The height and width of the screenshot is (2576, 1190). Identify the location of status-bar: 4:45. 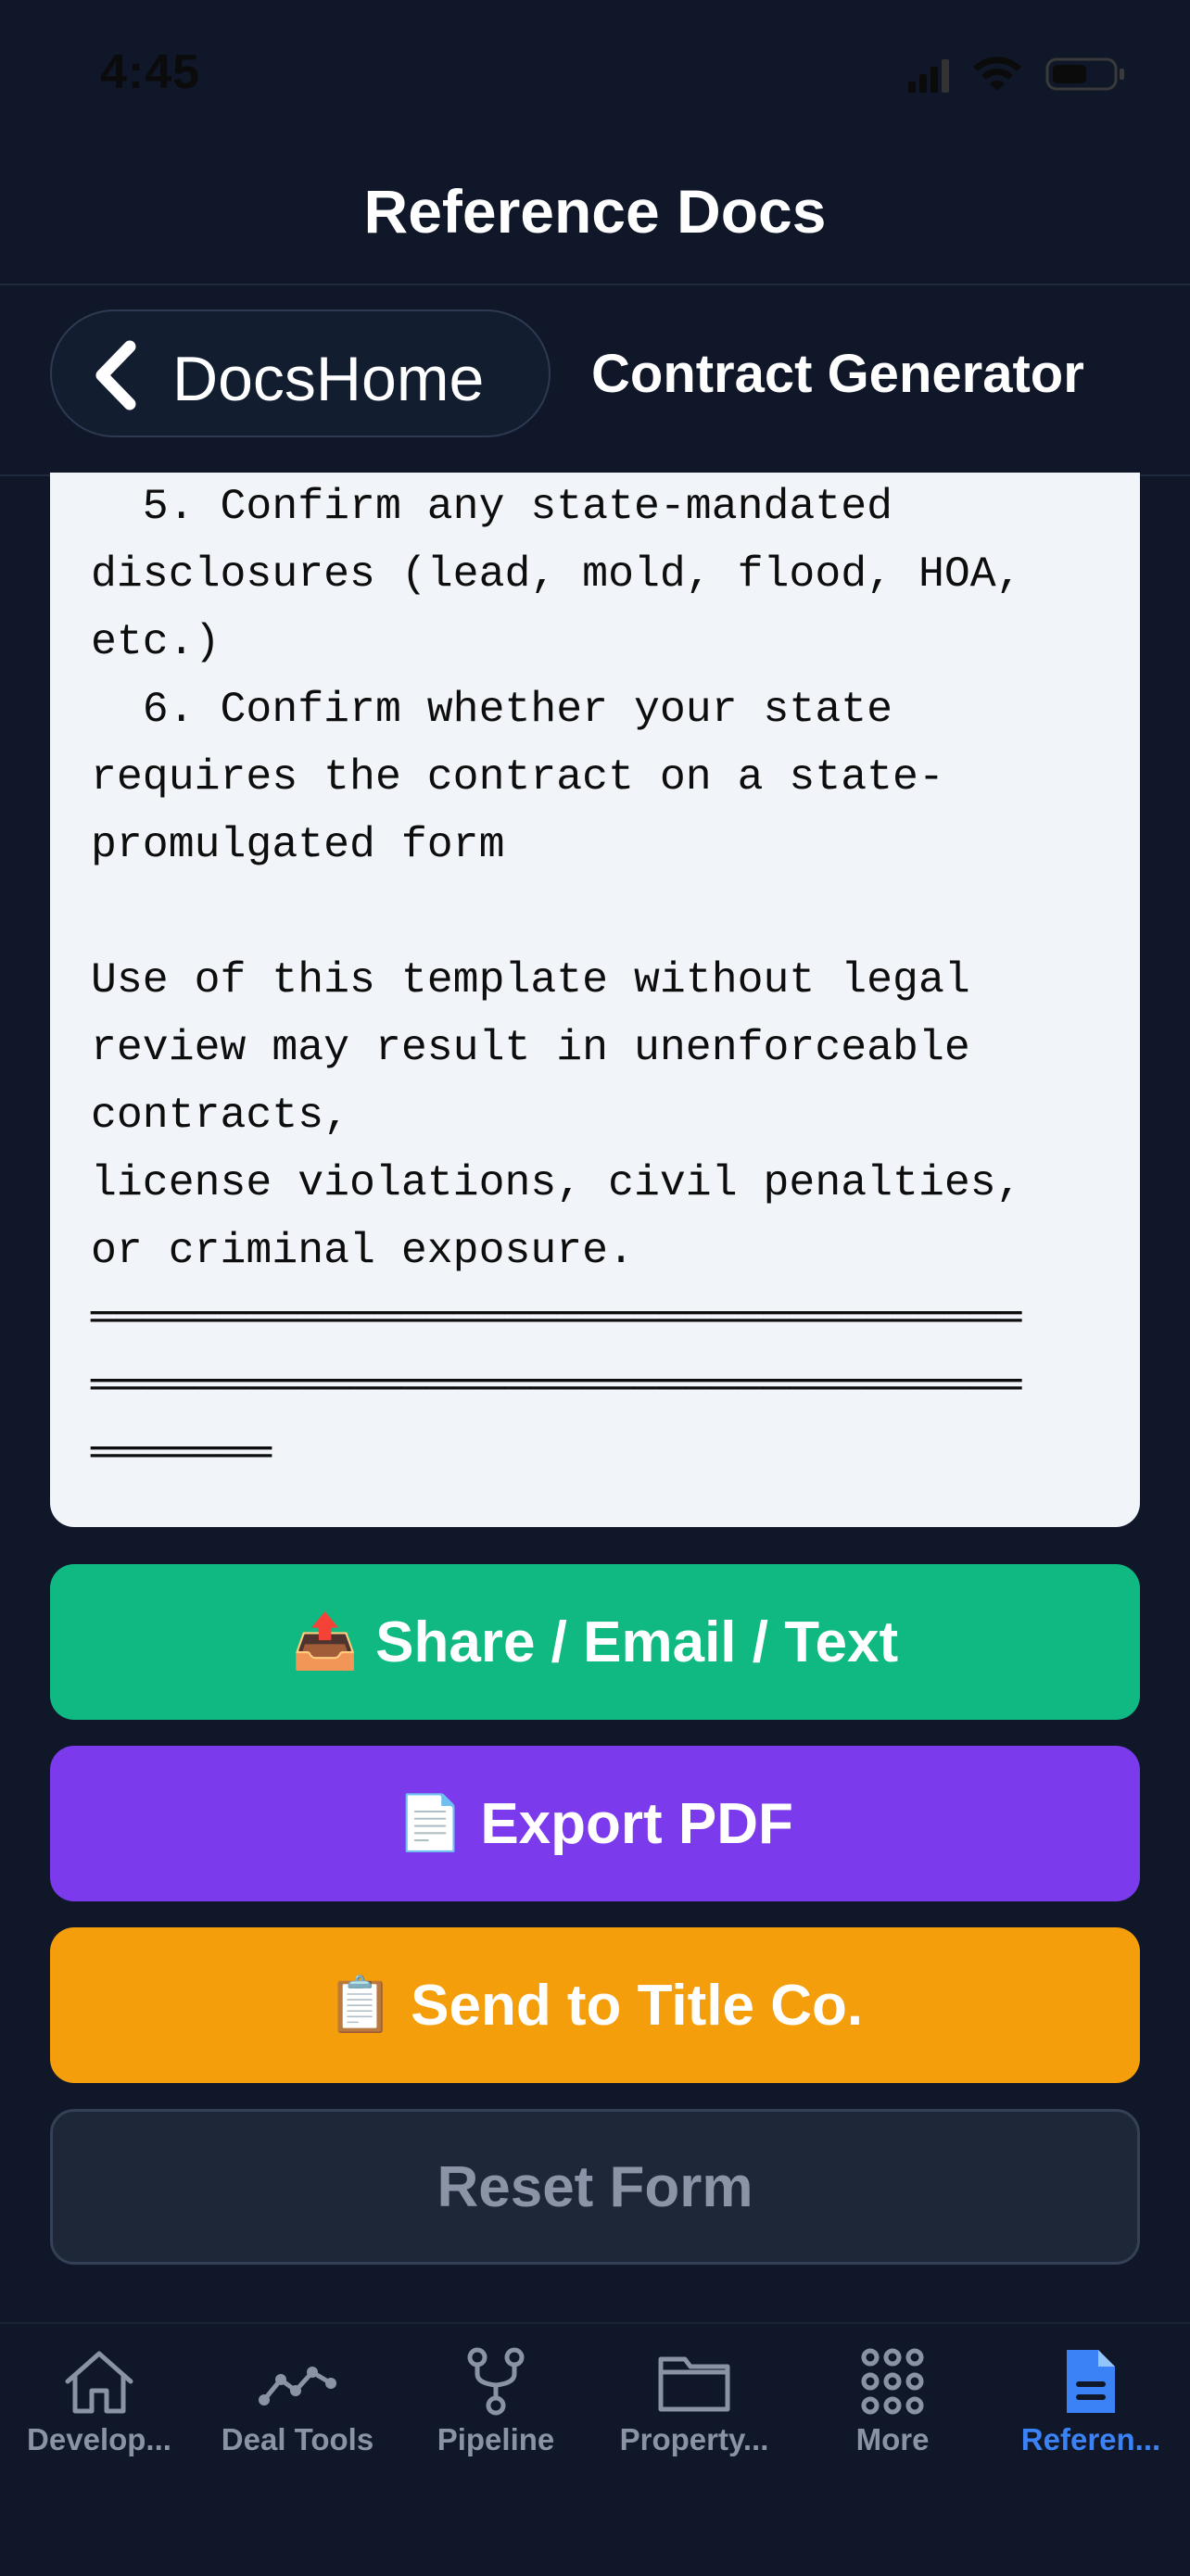
(595, 74).